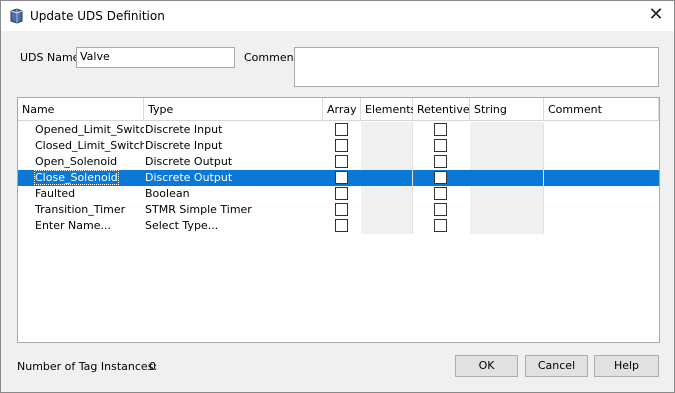  Describe the element at coordinates (81, 194) in the screenshot. I see `member-name-cell: Faulted` at that location.